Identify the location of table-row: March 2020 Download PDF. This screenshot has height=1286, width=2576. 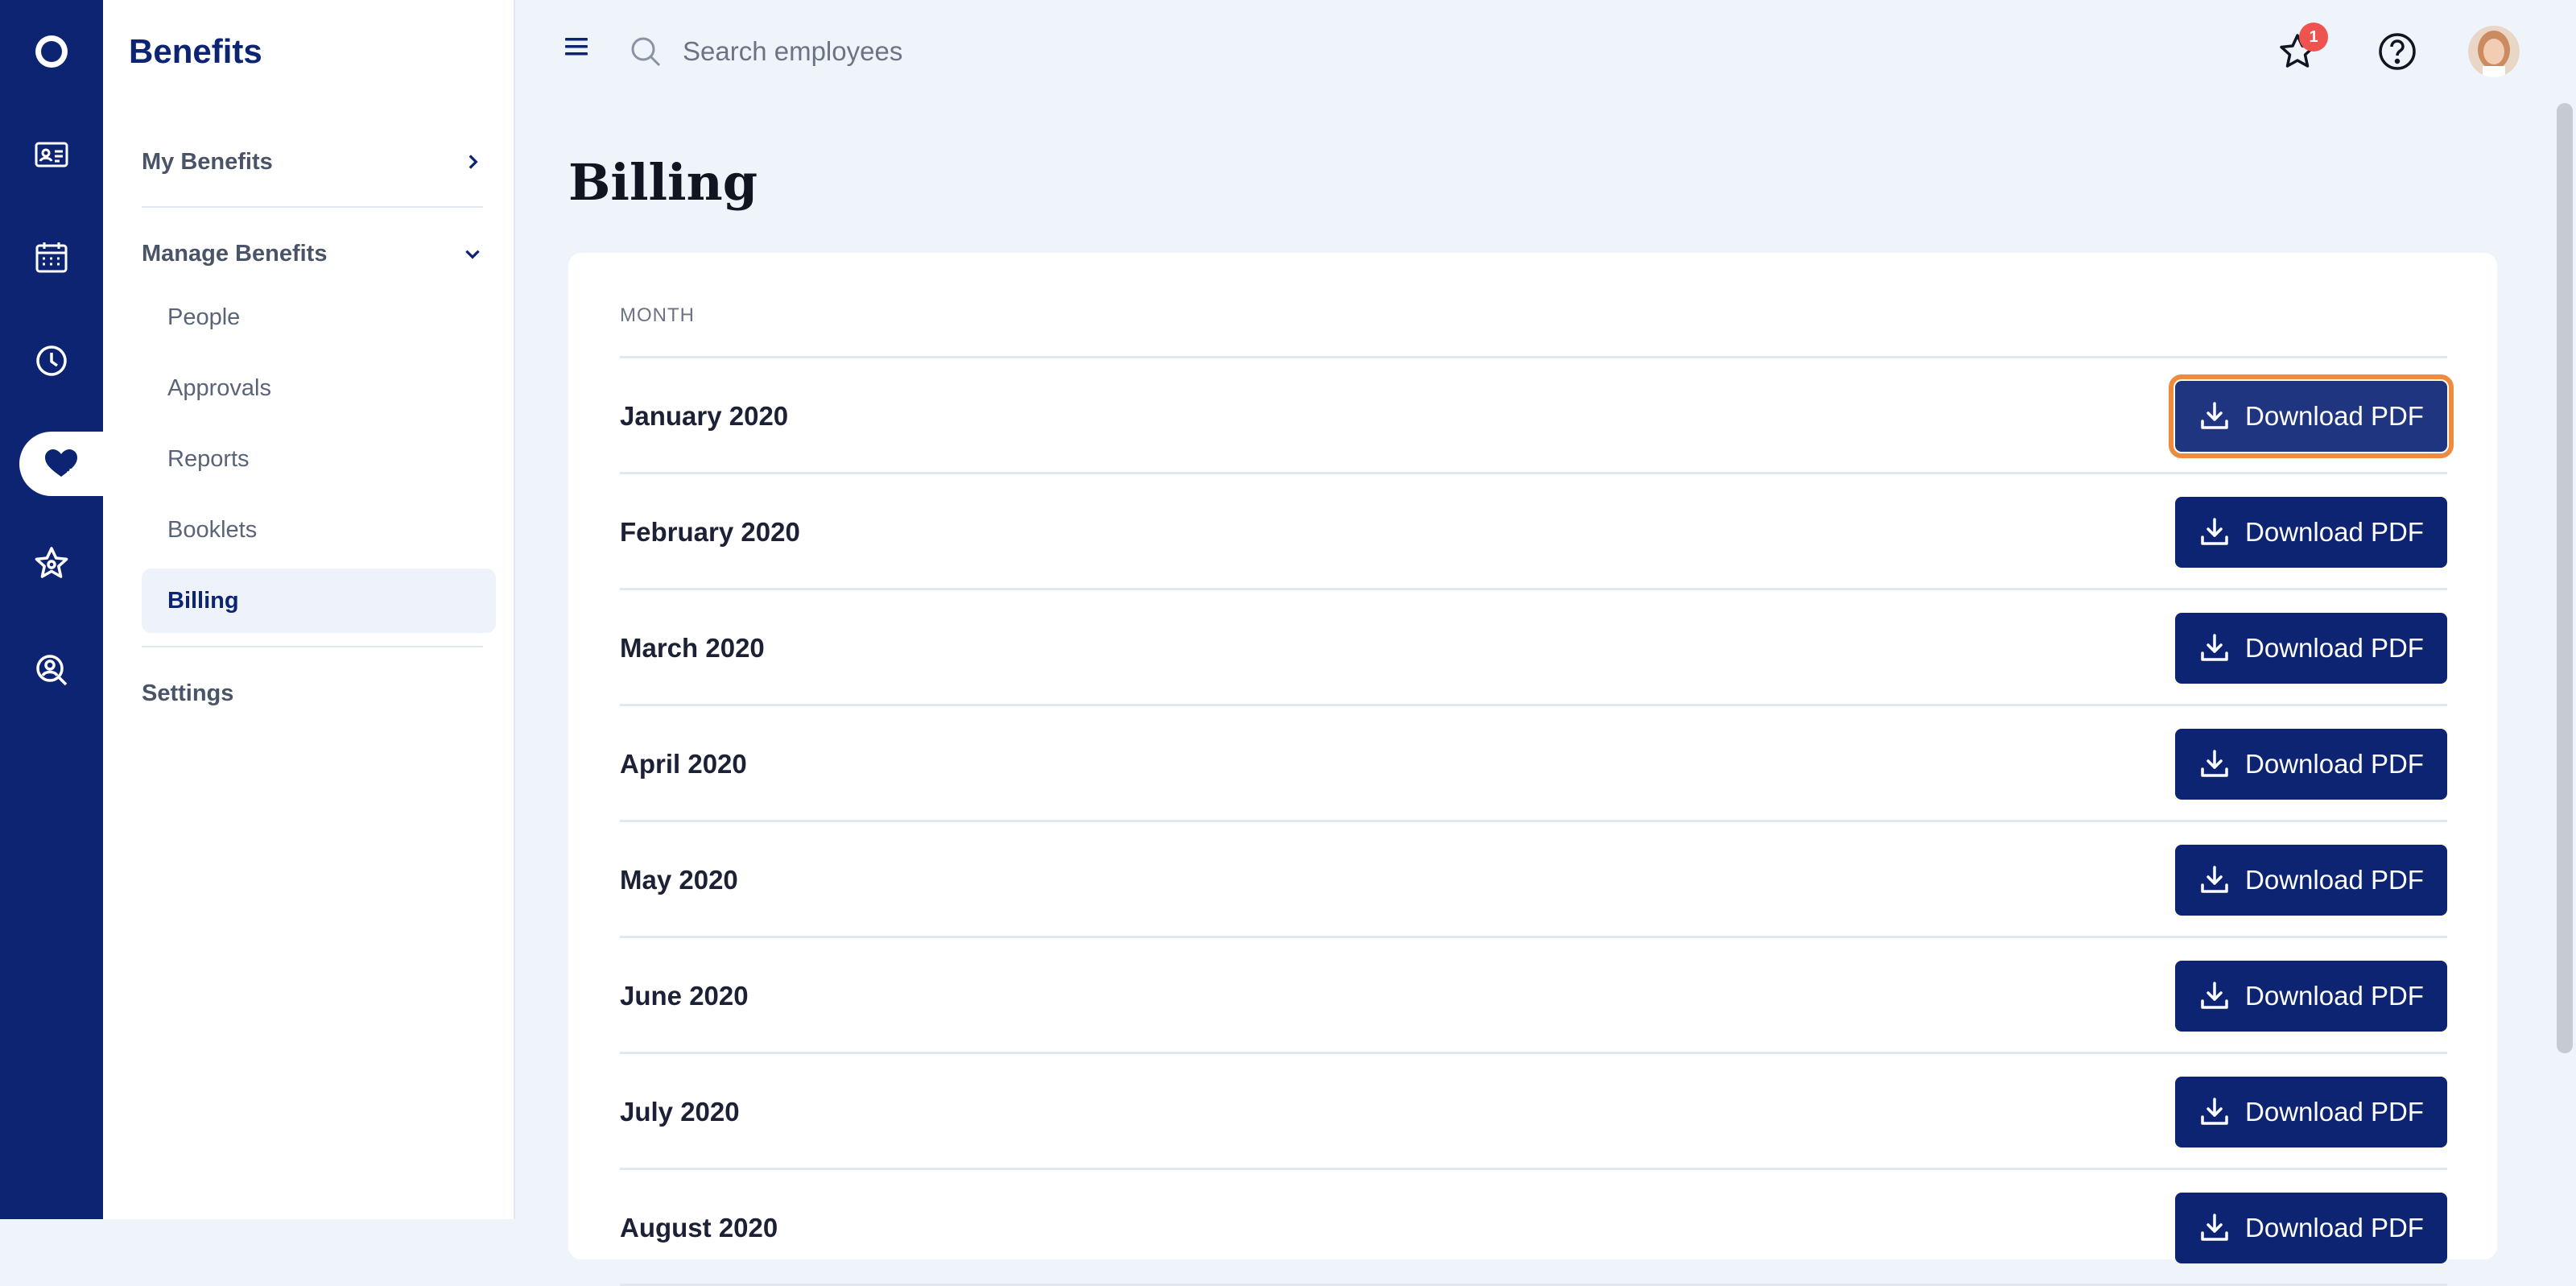
(1533, 648).